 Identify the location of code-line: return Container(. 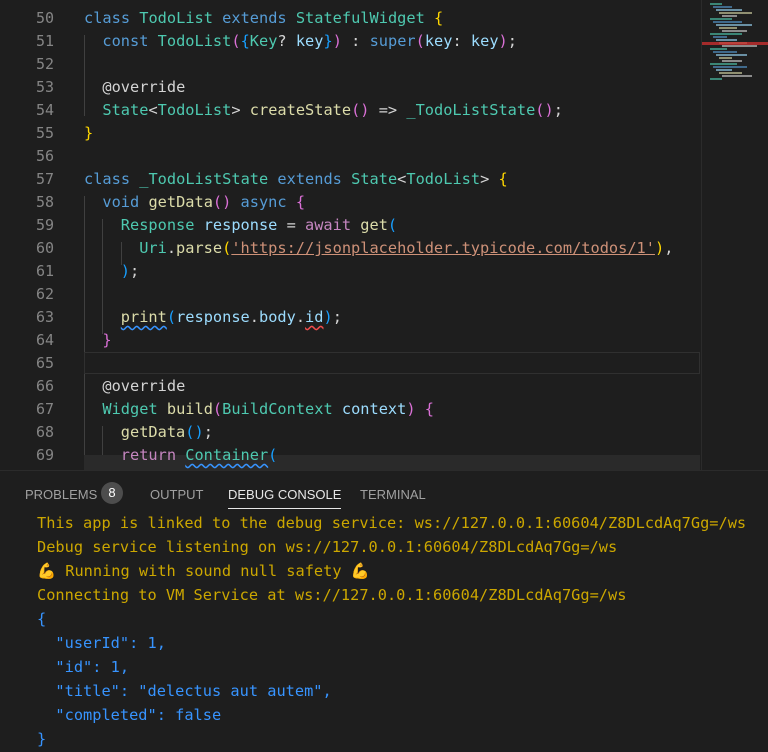
(199, 455).